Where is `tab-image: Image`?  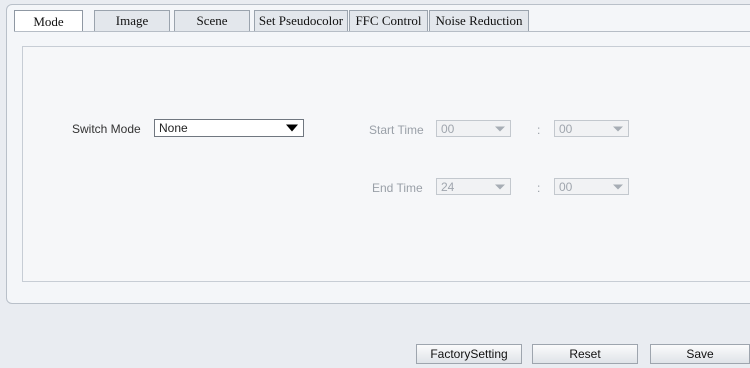 tab-image: Image is located at coordinates (132, 20).